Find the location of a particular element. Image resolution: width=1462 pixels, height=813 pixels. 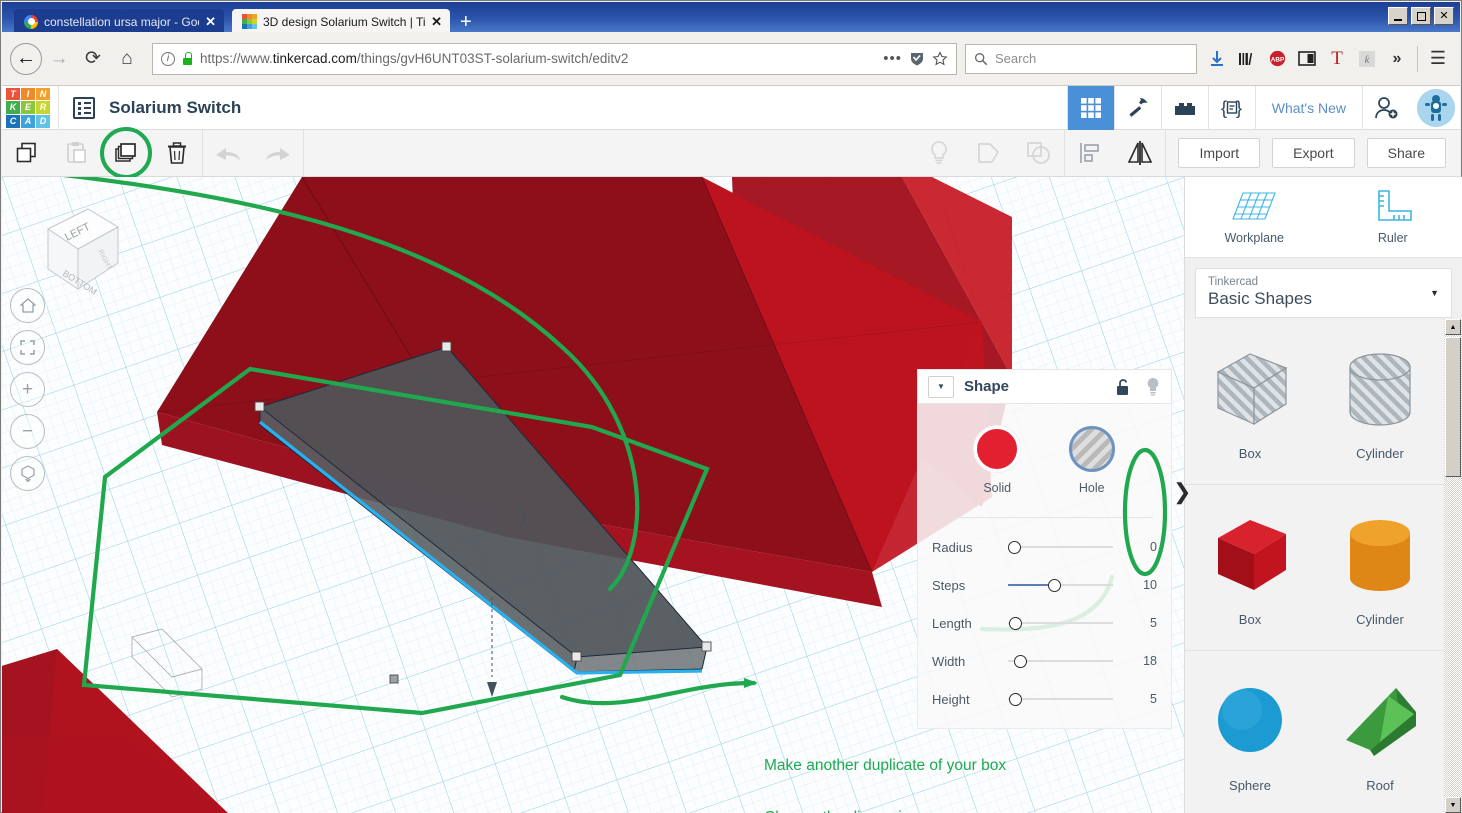

page-title: Solarium Switch is located at coordinates (175, 108).